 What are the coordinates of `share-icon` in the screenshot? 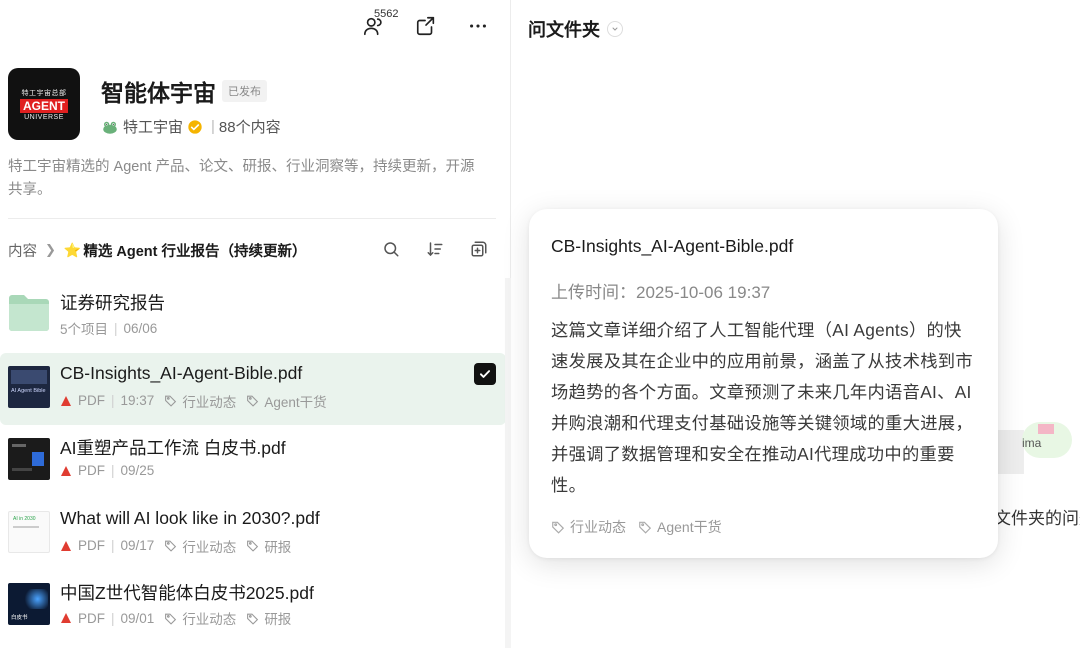 It's located at (425, 26).